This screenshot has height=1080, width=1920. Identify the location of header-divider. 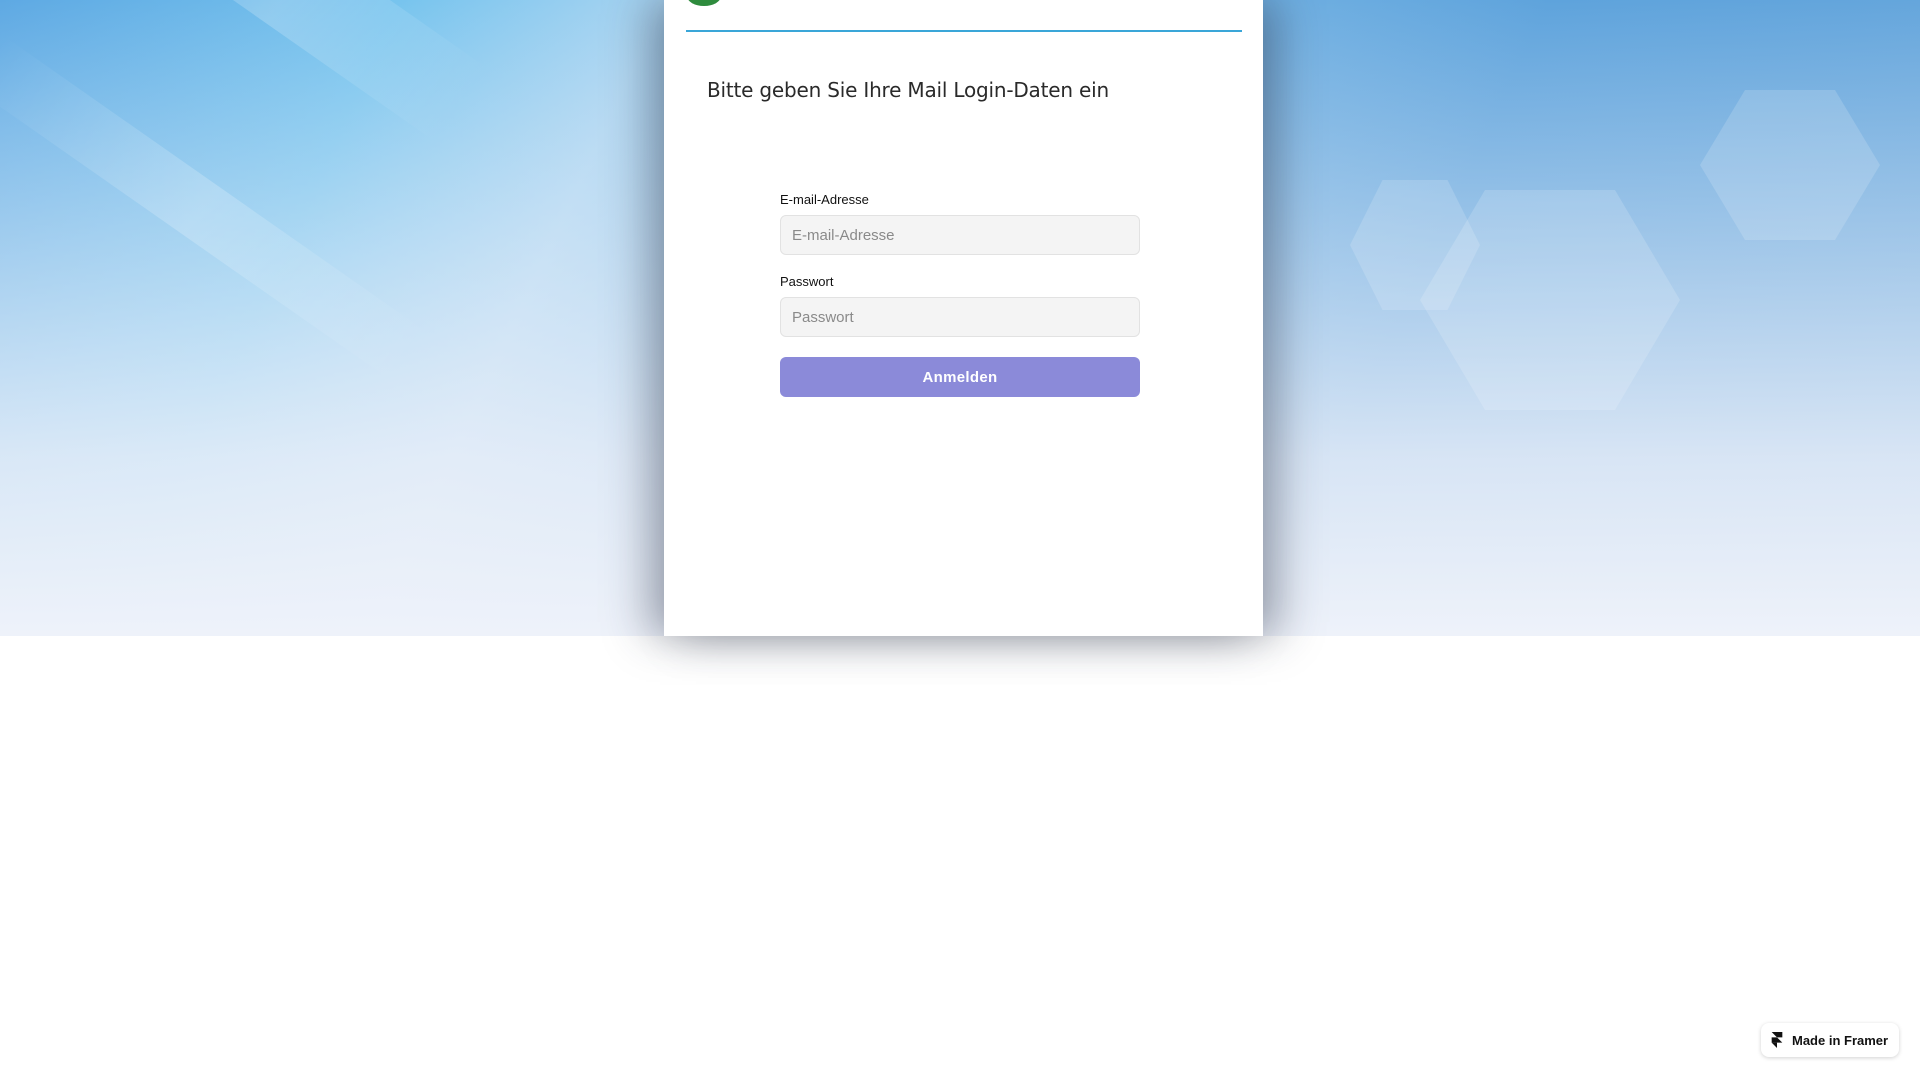
(964, 31).